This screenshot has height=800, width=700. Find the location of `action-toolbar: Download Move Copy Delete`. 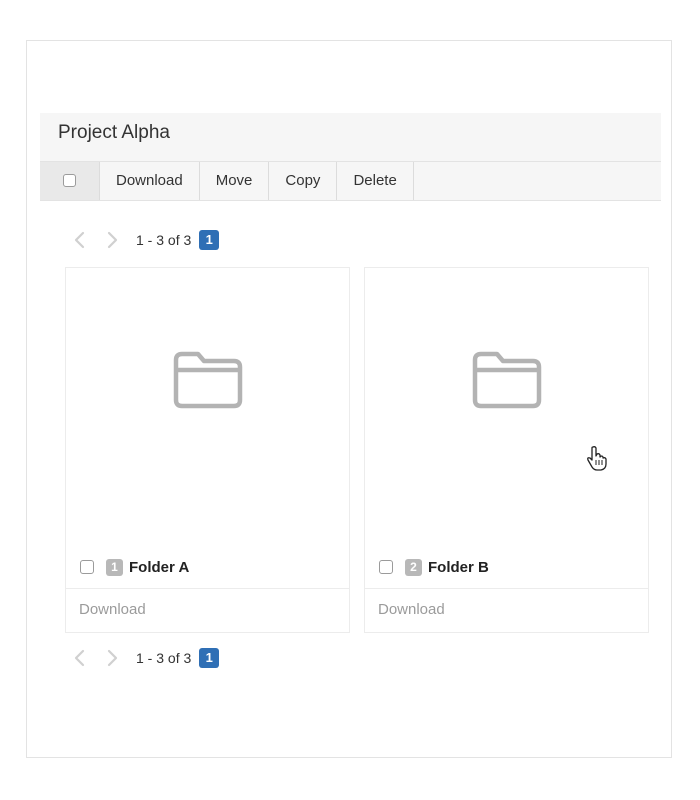

action-toolbar: Download Move Copy Delete is located at coordinates (350, 181).